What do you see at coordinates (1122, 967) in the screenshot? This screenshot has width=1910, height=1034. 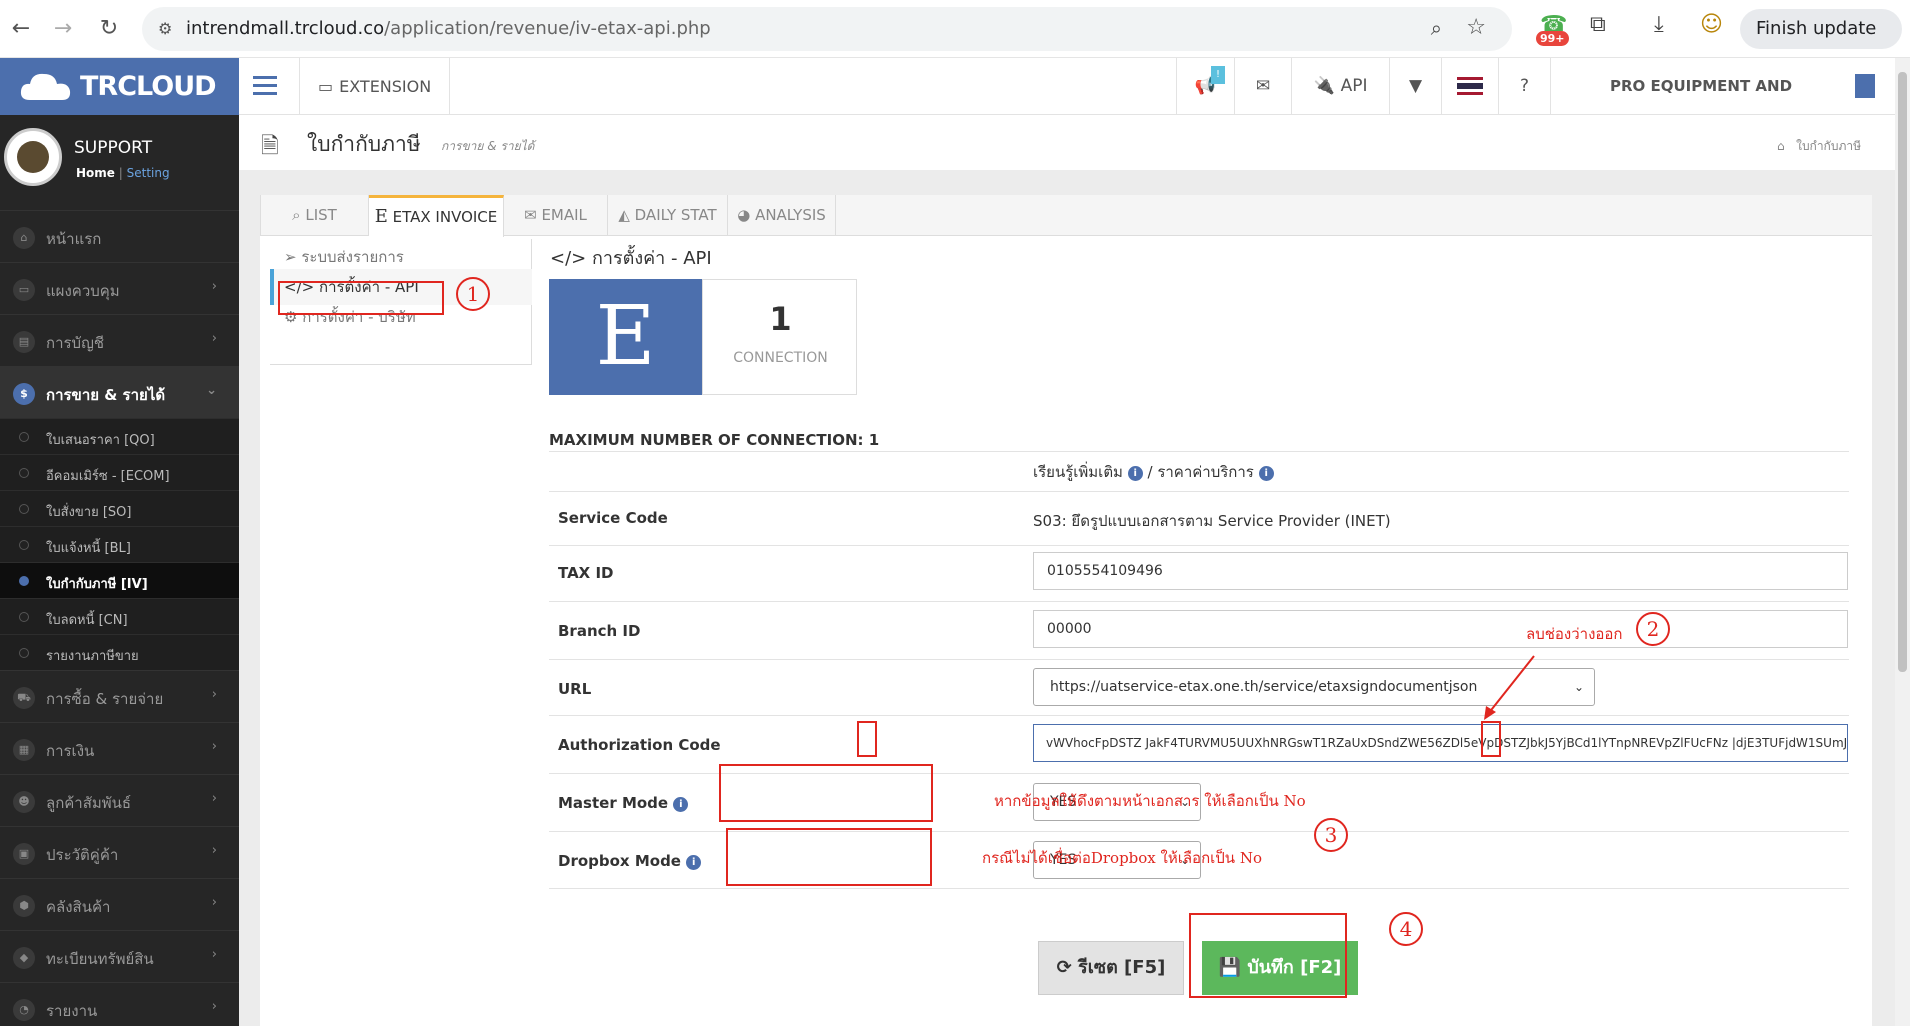 I see `reset-button-label: รีเซต [F5]` at bounding box center [1122, 967].